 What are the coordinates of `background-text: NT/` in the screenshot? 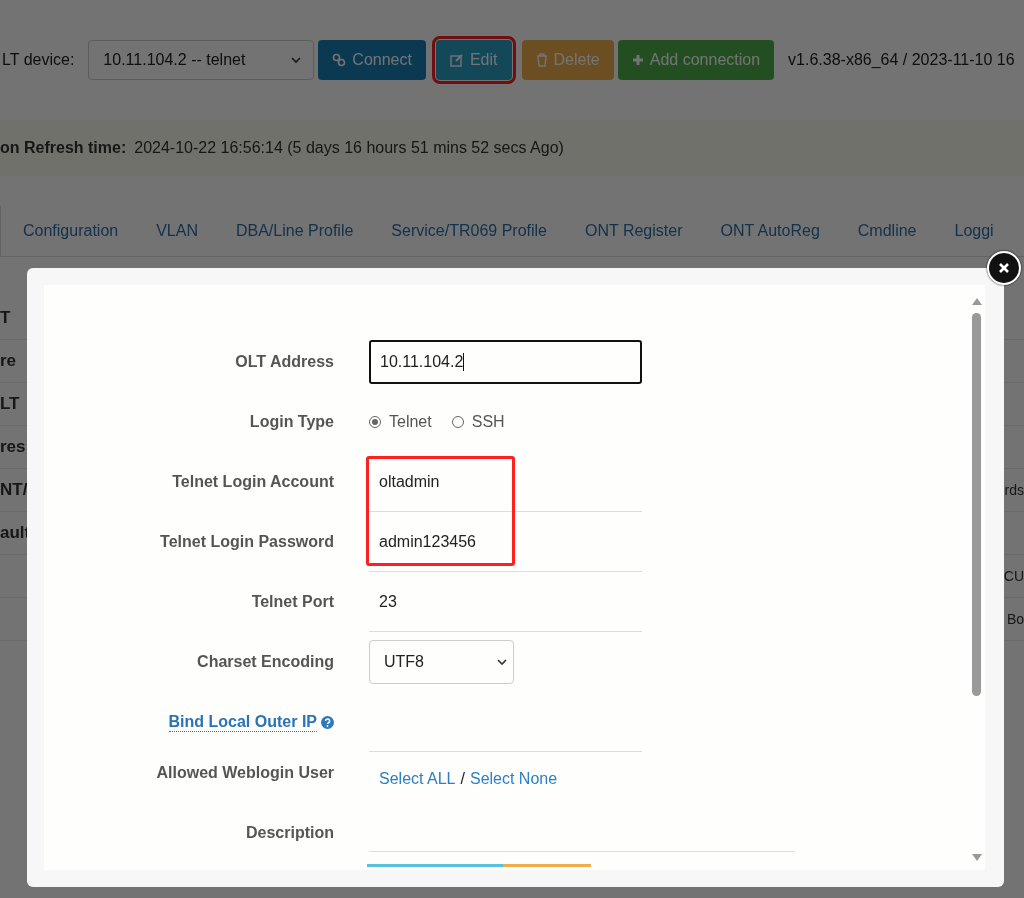 It's located at (14, 490).